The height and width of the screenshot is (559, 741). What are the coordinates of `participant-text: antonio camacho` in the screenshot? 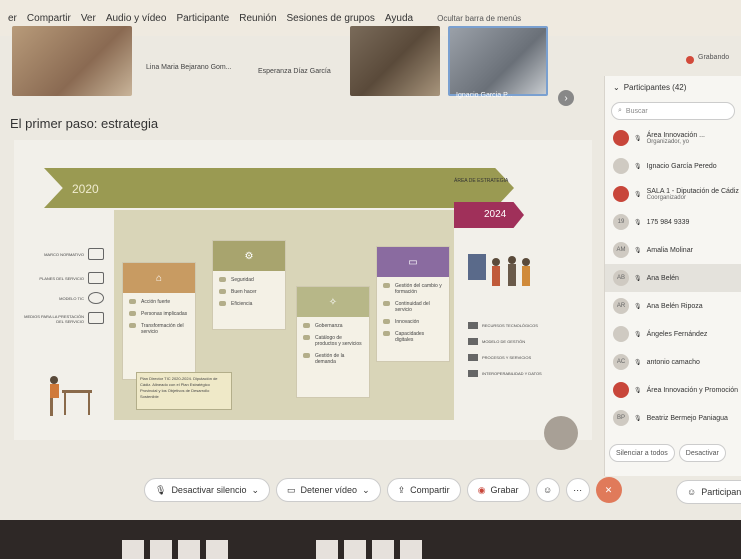 It's located at (673, 362).